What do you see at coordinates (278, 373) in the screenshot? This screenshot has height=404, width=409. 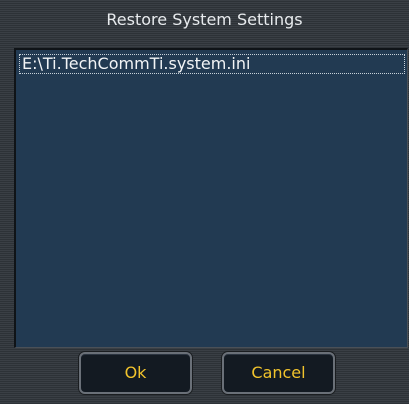 I see `cancel-button: Cancel` at bounding box center [278, 373].